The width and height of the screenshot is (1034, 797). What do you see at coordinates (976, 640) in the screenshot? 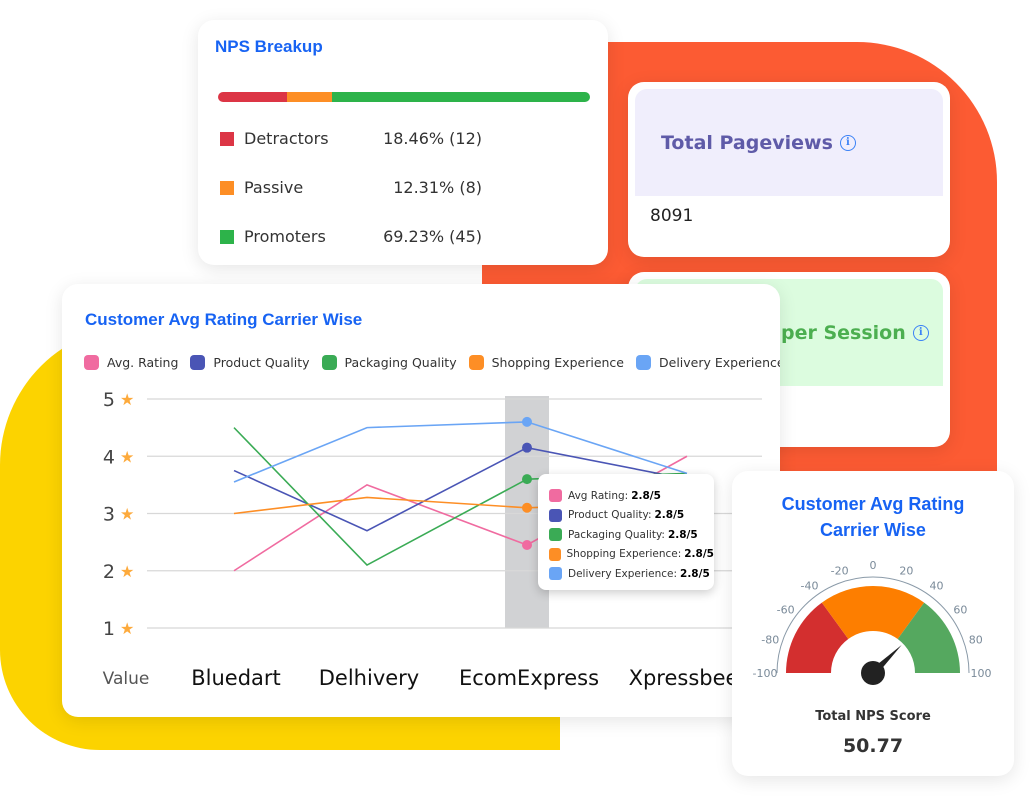
I see `gauge-tick-label: 80` at bounding box center [976, 640].